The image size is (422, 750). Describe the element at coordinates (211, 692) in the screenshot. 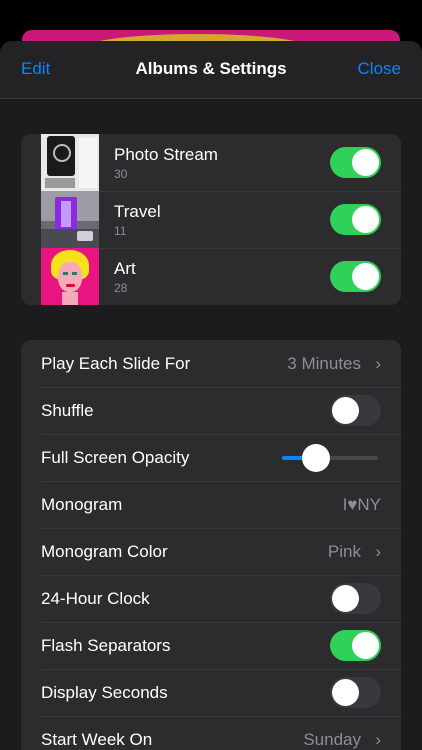

I see `display-seconds-row: Display Seconds` at that location.